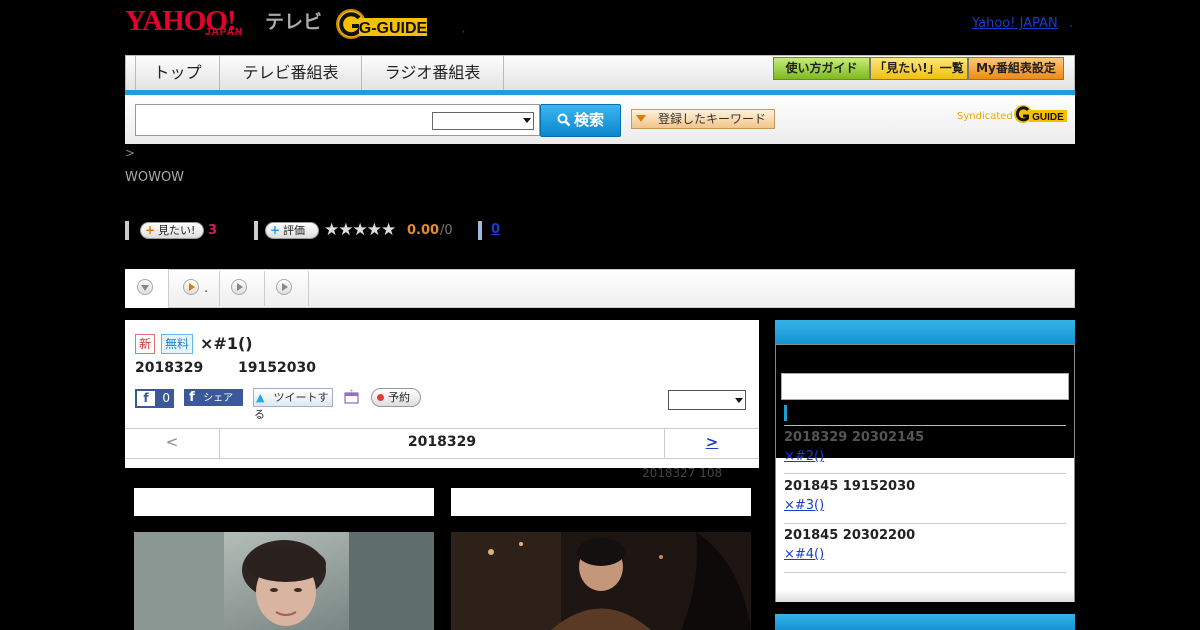 Image resolution: width=1200 pixels, height=630 pixels. I want to click on nav-tab-radio-guide: ラジオ番組表, so click(433, 73).